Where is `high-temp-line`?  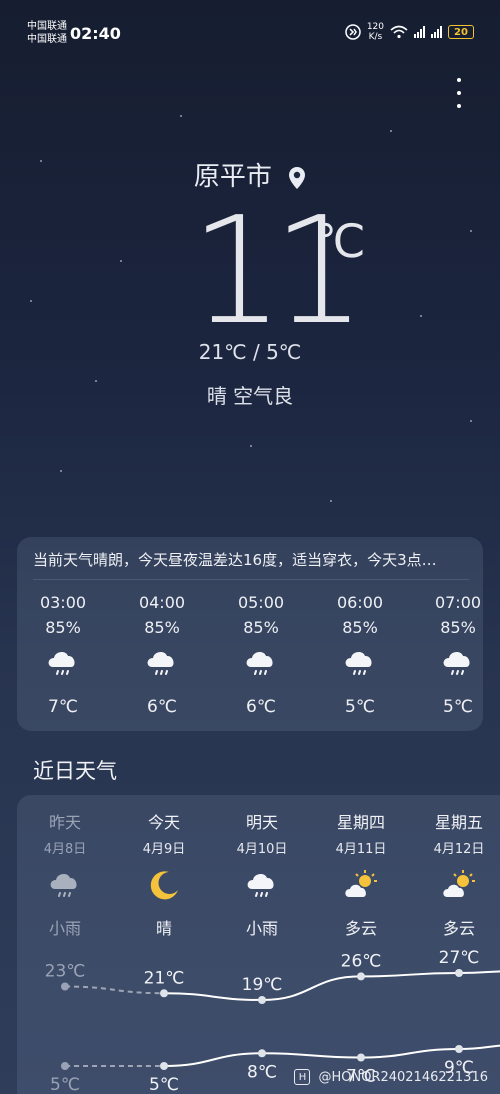 high-temp-line is located at coordinates (331, 986).